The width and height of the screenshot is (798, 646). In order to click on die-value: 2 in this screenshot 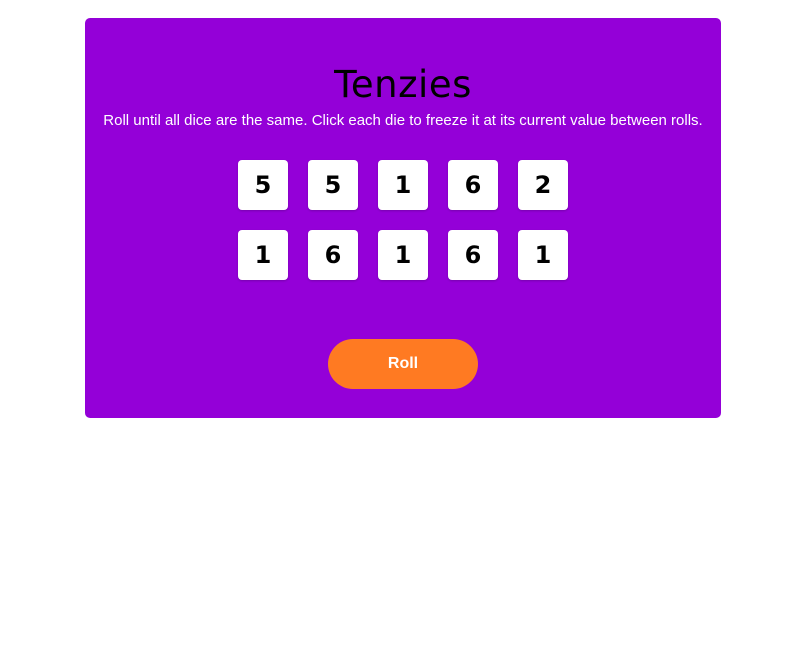, I will do `click(543, 185)`.